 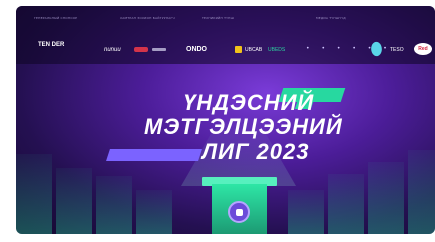 I want to click on title-line-3: ЛИГ 2023, so click(x=256, y=151).